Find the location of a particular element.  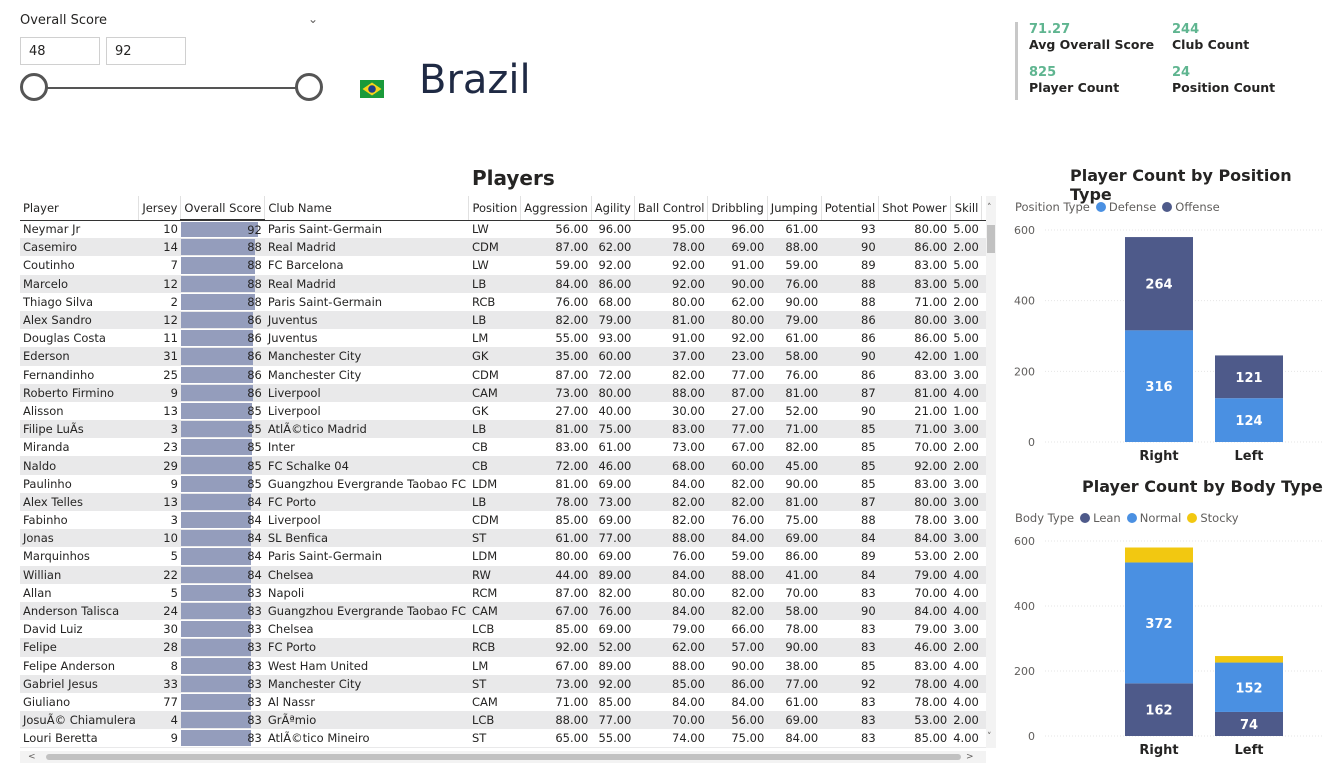

column-header: Potential is located at coordinates (850, 208).